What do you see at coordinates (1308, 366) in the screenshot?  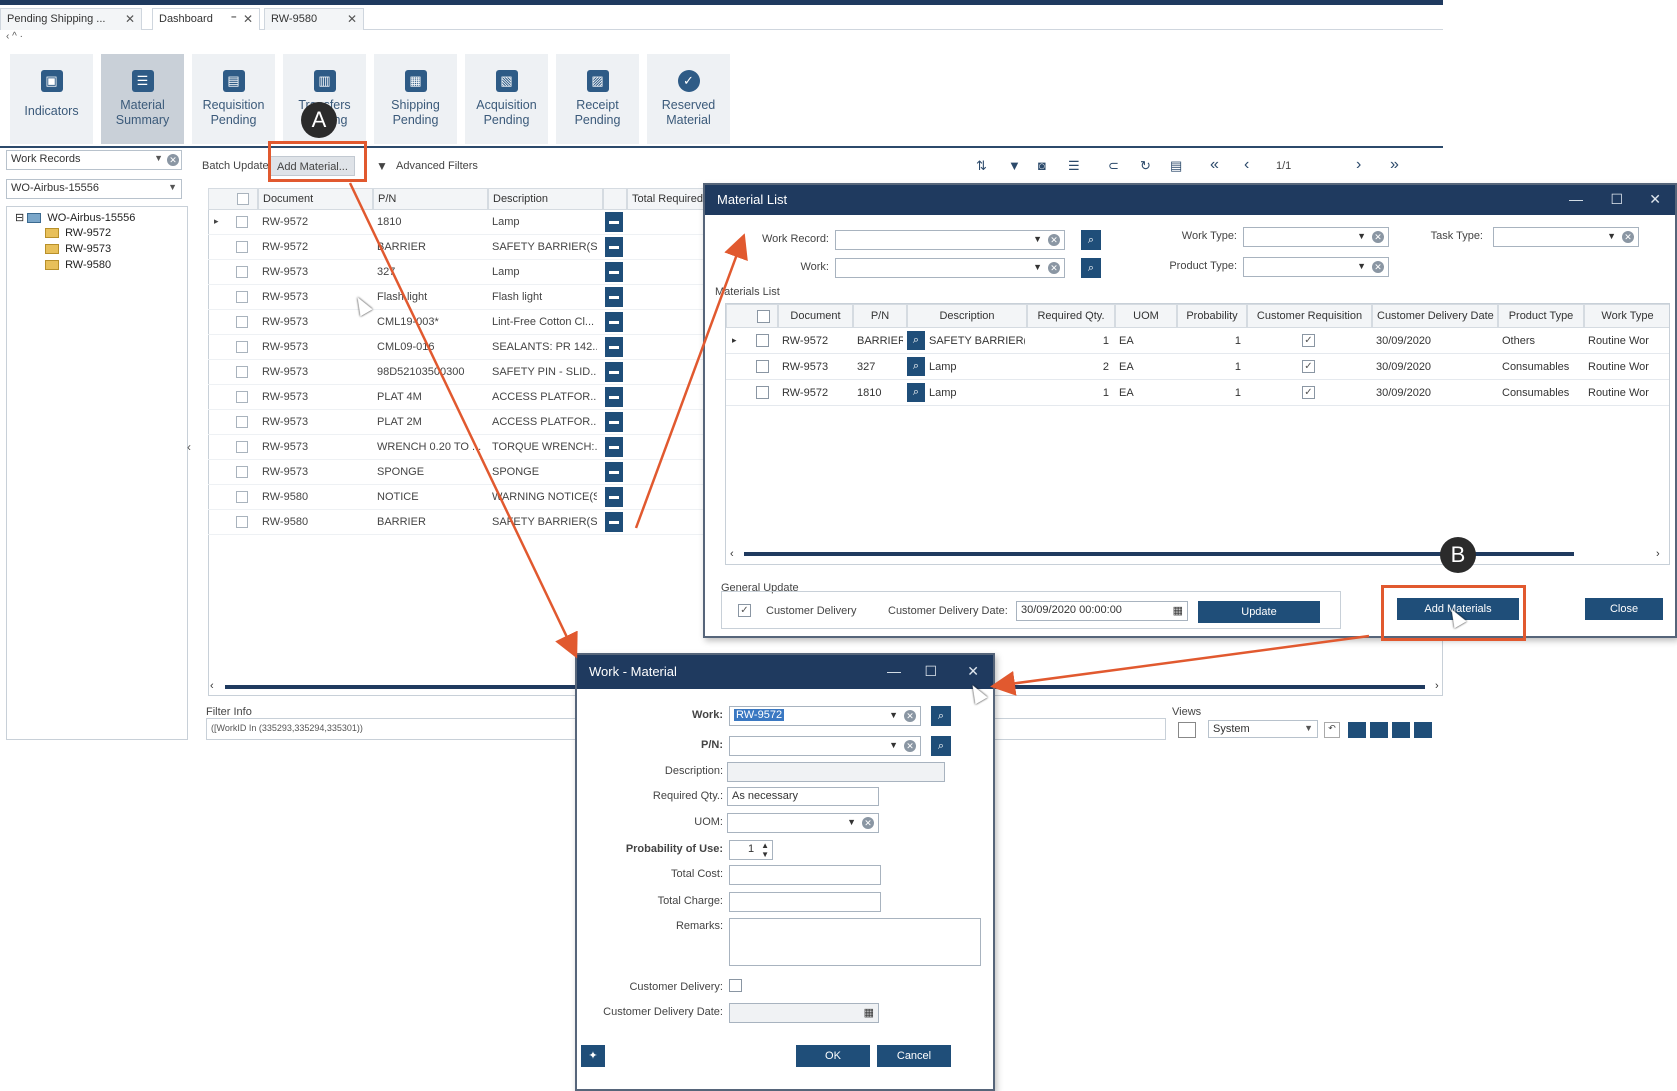 I see `customer-requisition-checkbox: ✓` at bounding box center [1308, 366].